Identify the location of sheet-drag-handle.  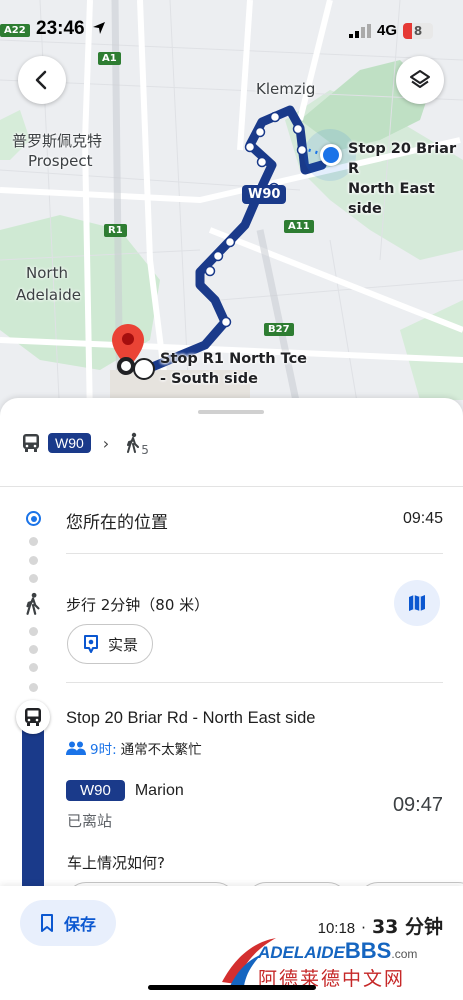
(231, 412).